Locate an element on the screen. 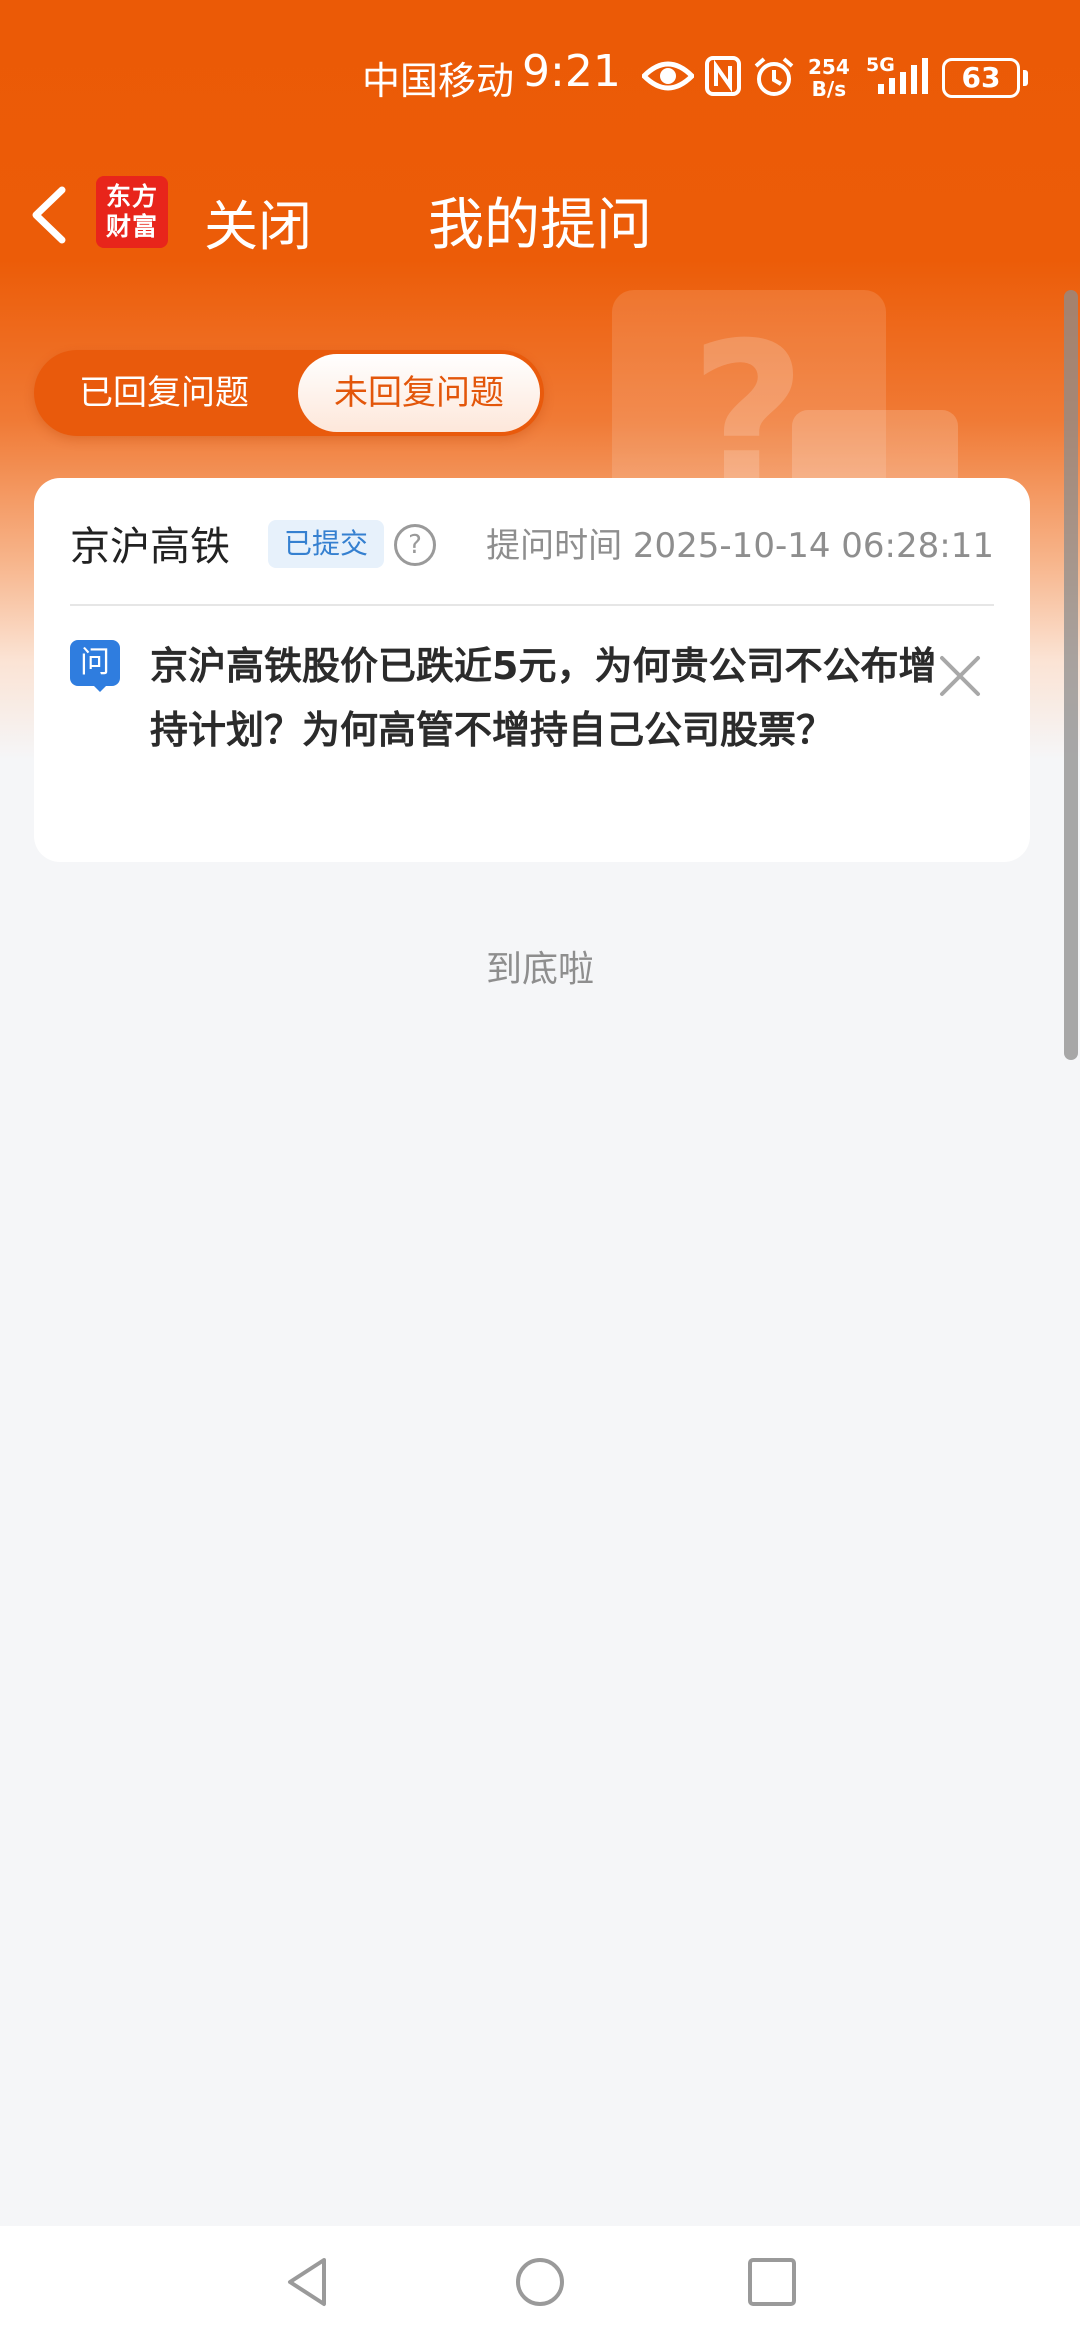  nav-bar: 东方 财富 关闭 我的提问 is located at coordinates (540, 215).